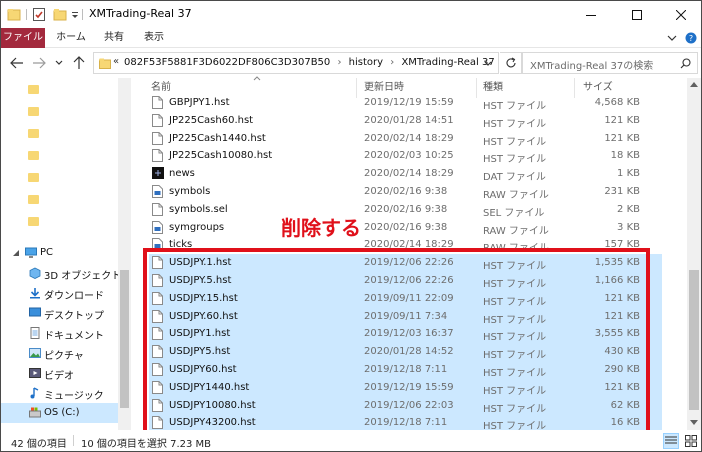 Image resolution: width=702 pixels, height=452 pixels. Describe the element at coordinates (405, 245) in the screenshot. I see `file-row: ticks 2020/02/14 18:29 RAW ファイル 157 KB` at that location.